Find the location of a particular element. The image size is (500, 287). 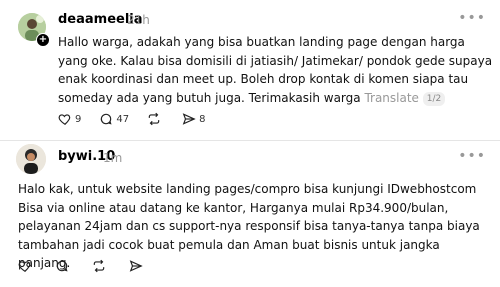

timestamp: 1m is located at coordinates (113, 158).